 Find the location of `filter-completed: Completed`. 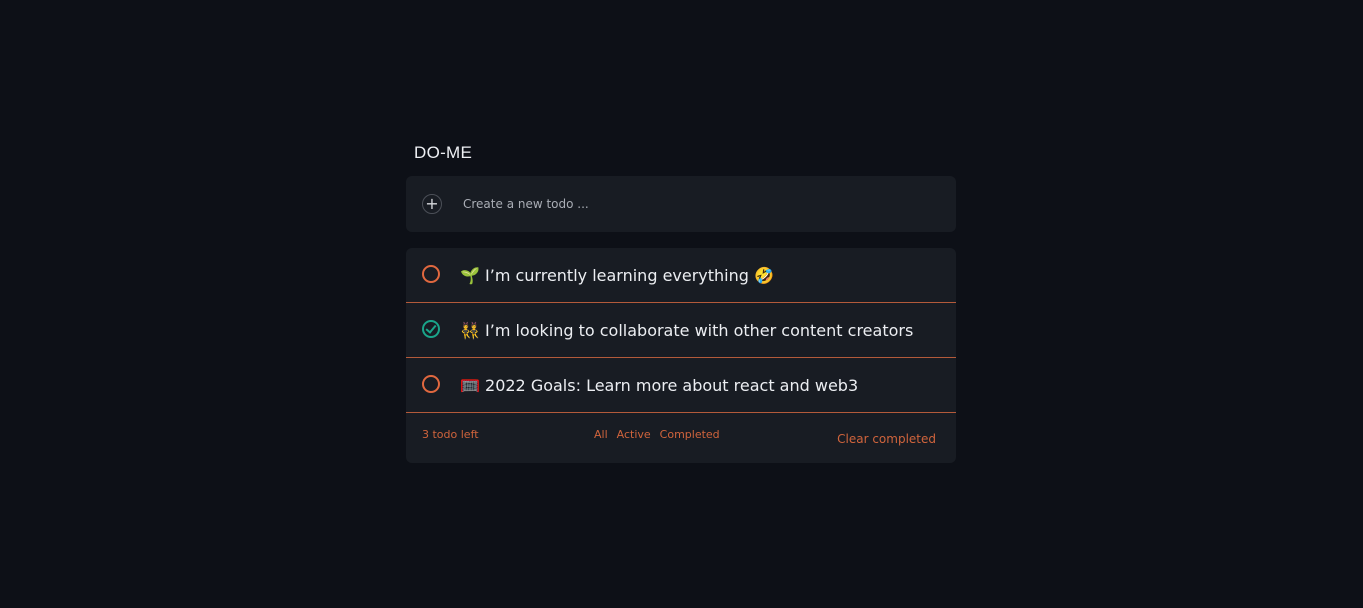

filter-completed: Completed is located at coordinates (690, 434).